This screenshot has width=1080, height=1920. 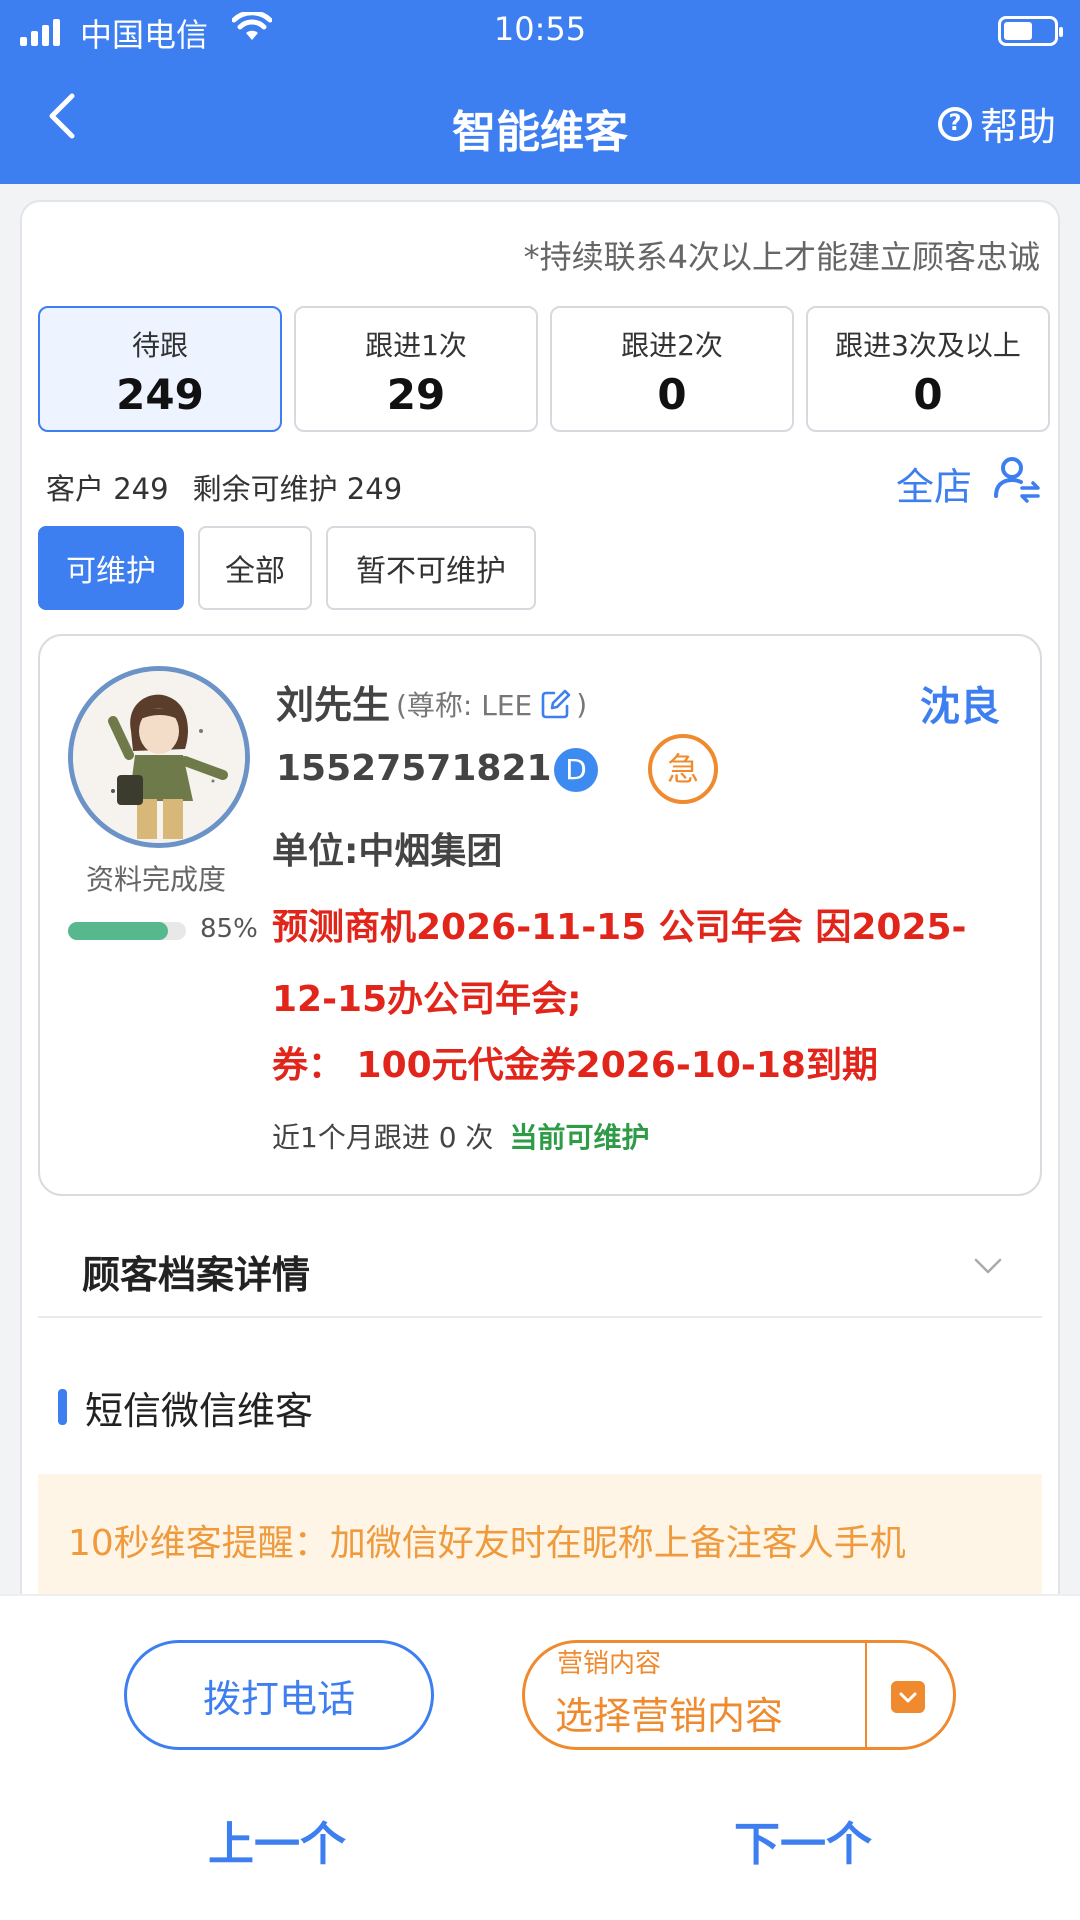 I want to click on remaining-count: 剩余可维护 249, so click(x=297, y=489).